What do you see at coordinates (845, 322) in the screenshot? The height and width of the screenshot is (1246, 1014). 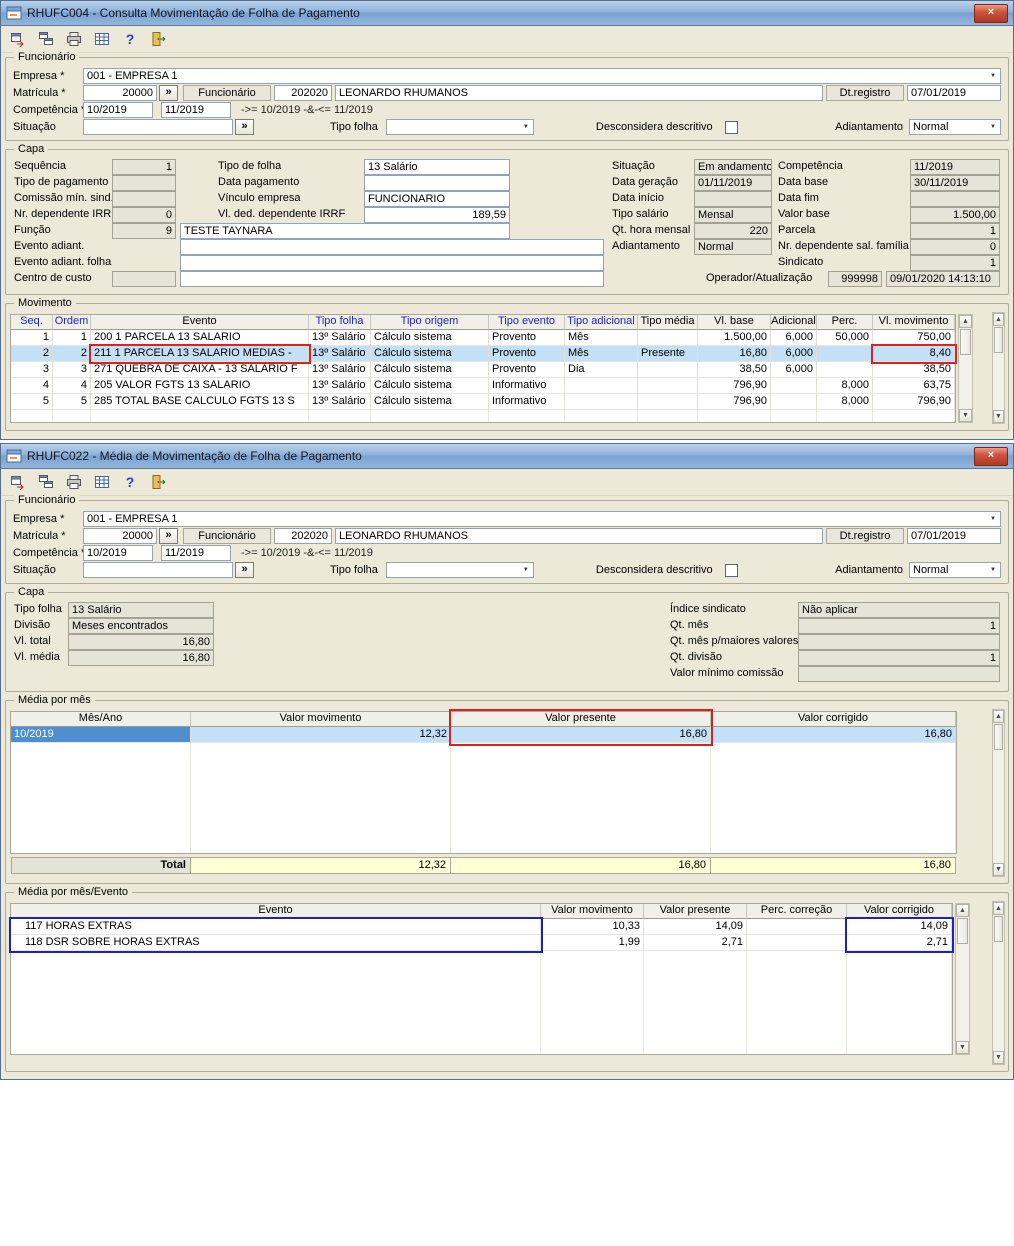 I see `column-header: Perc.` at bounding box center [845, 322].